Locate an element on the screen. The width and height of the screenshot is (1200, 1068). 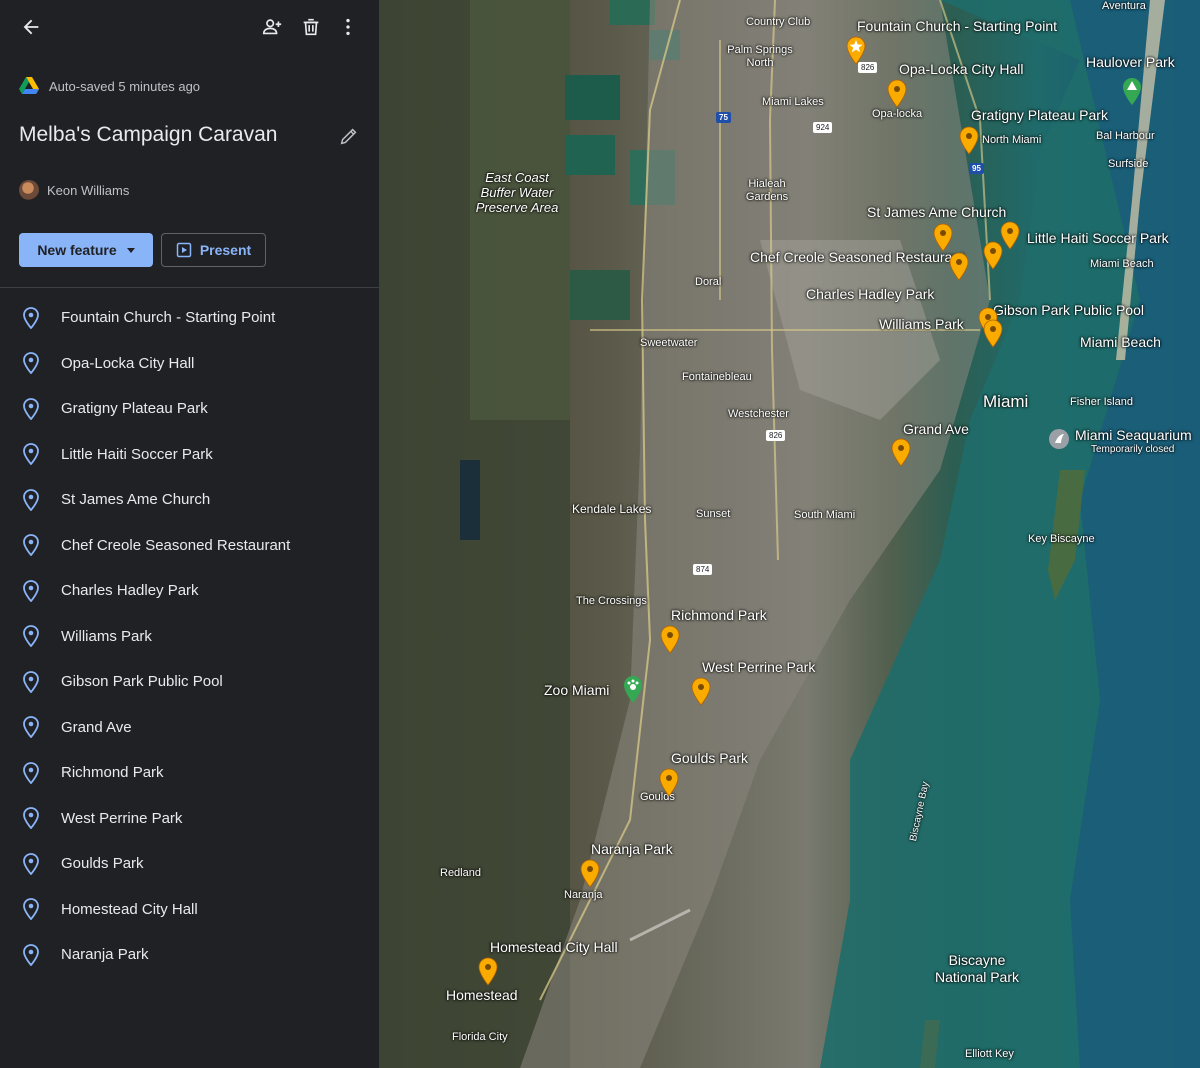
place-label: Country Club is located at coordinates (778, 22).